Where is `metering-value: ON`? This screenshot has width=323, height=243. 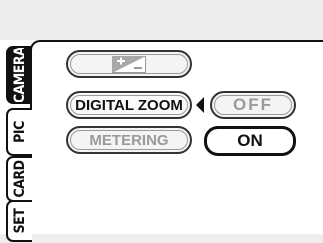
metering-value: ON is located at coordinates (250, 141).